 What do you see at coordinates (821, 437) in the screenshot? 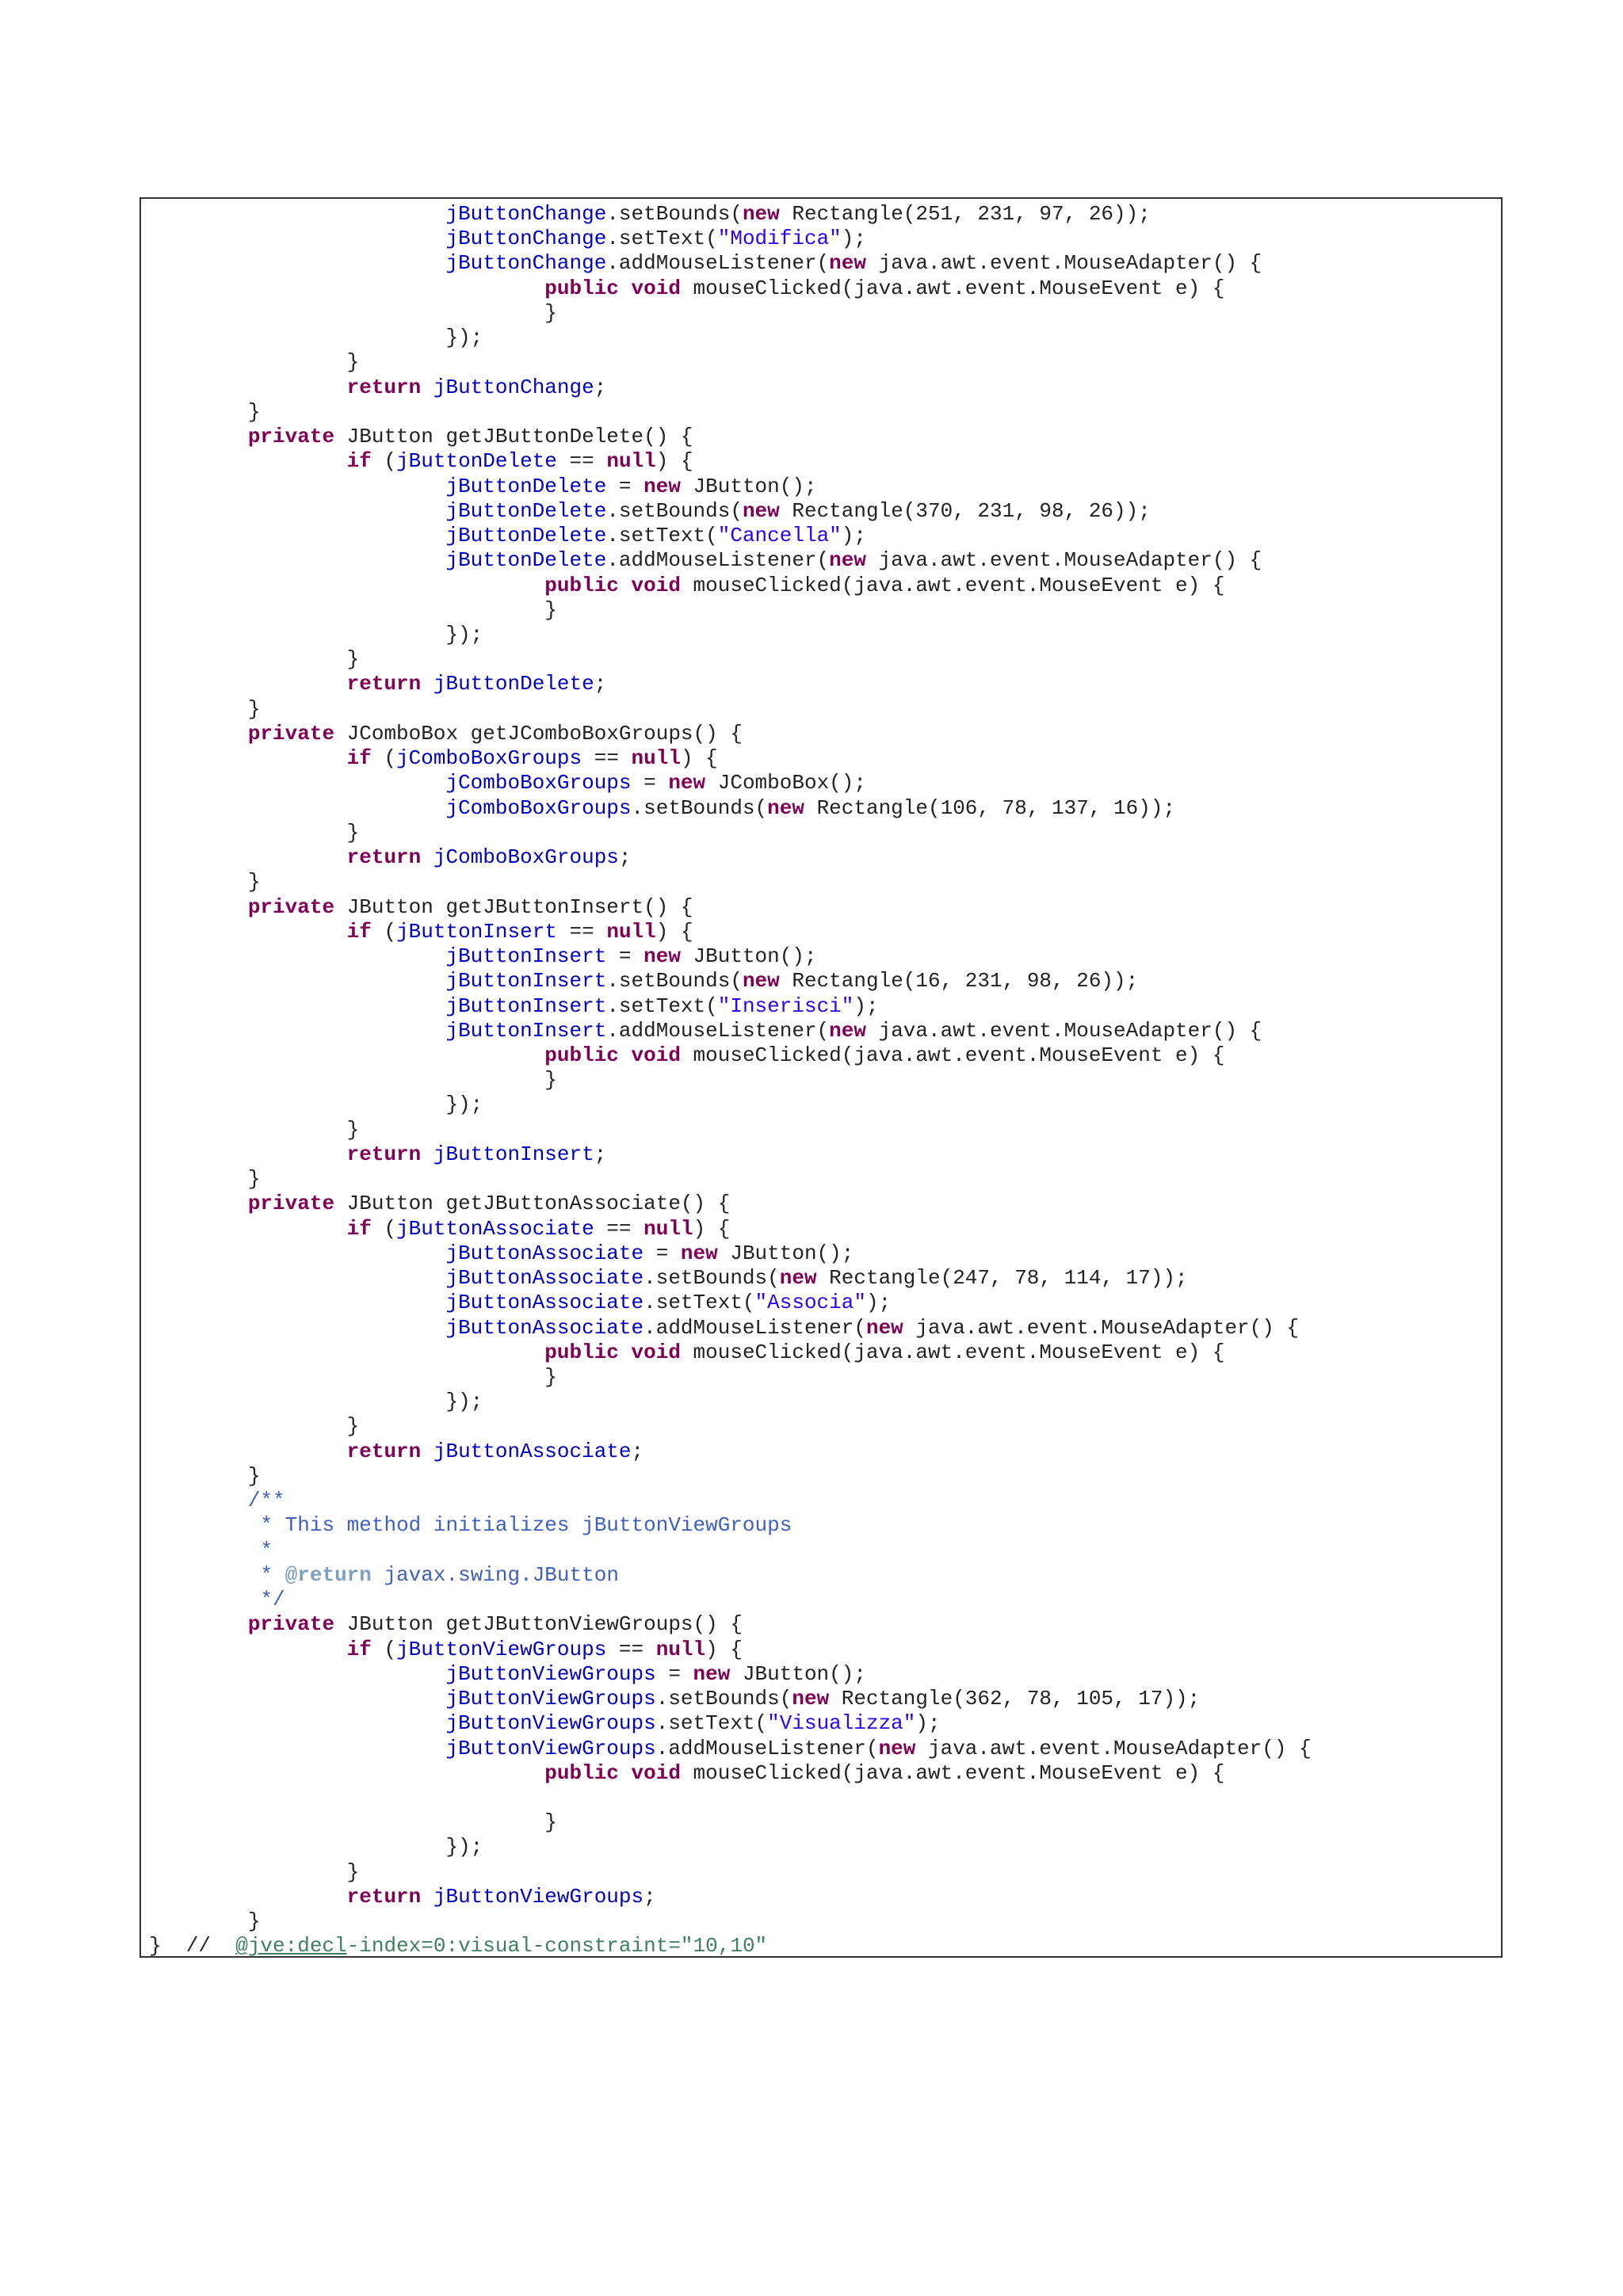
I see `code-line: private JButton getJButtonDelete() {` at bounding box center [821, 437].